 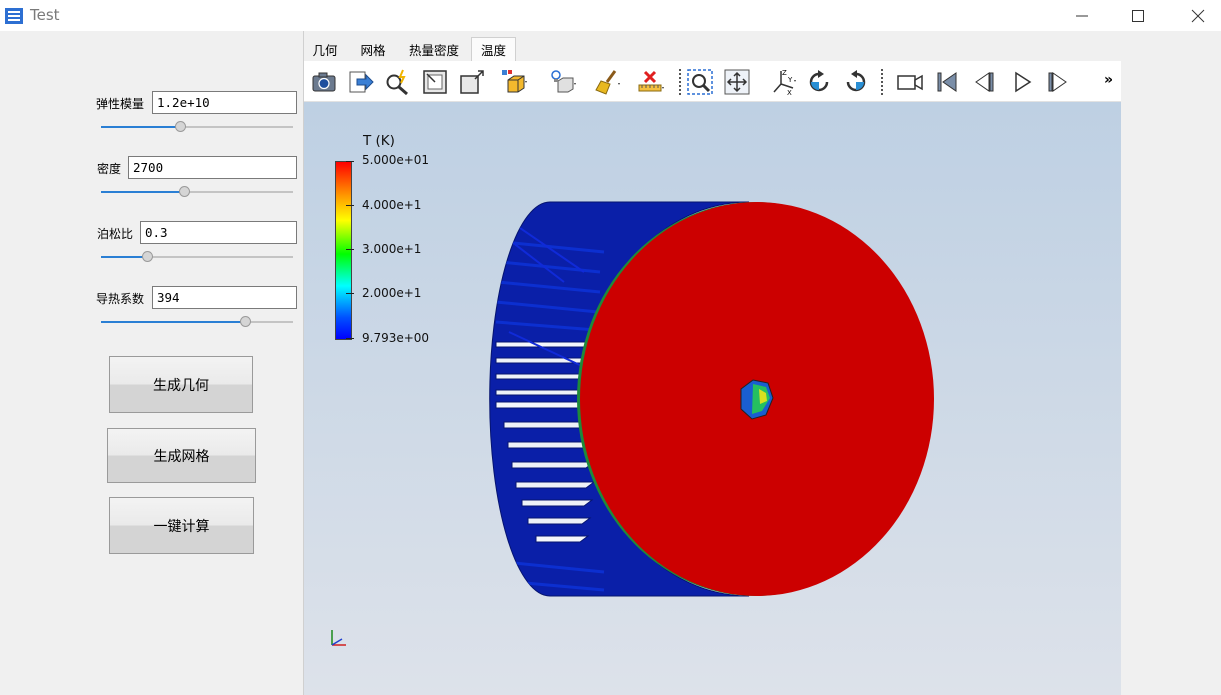 I want to click on svg-text: Y, so click(x=790, y=80).